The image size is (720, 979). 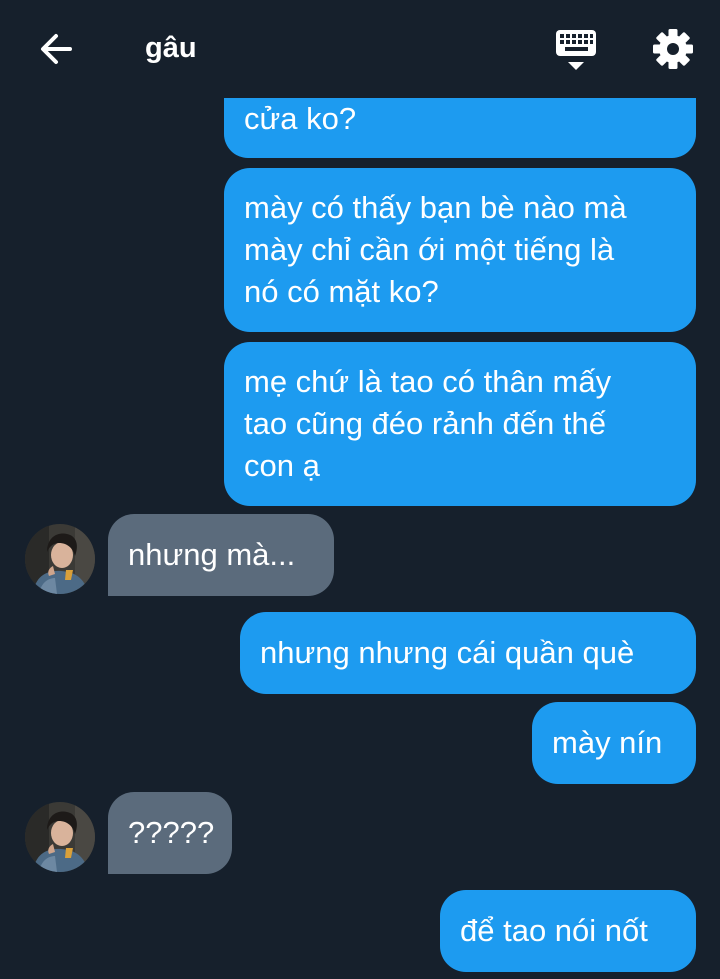 What do you see at coordinates (447, 652) in the screenshot?
I see `message-line: nhưng nhưng cái quần què` at bounding box center [447, 652].